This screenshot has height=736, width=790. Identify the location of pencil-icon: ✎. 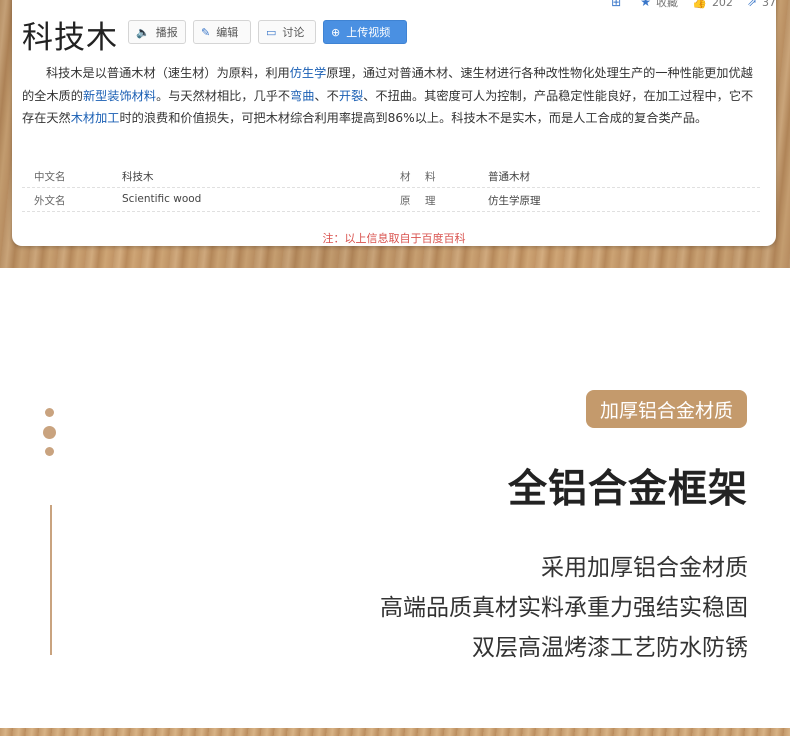
(206, 32).